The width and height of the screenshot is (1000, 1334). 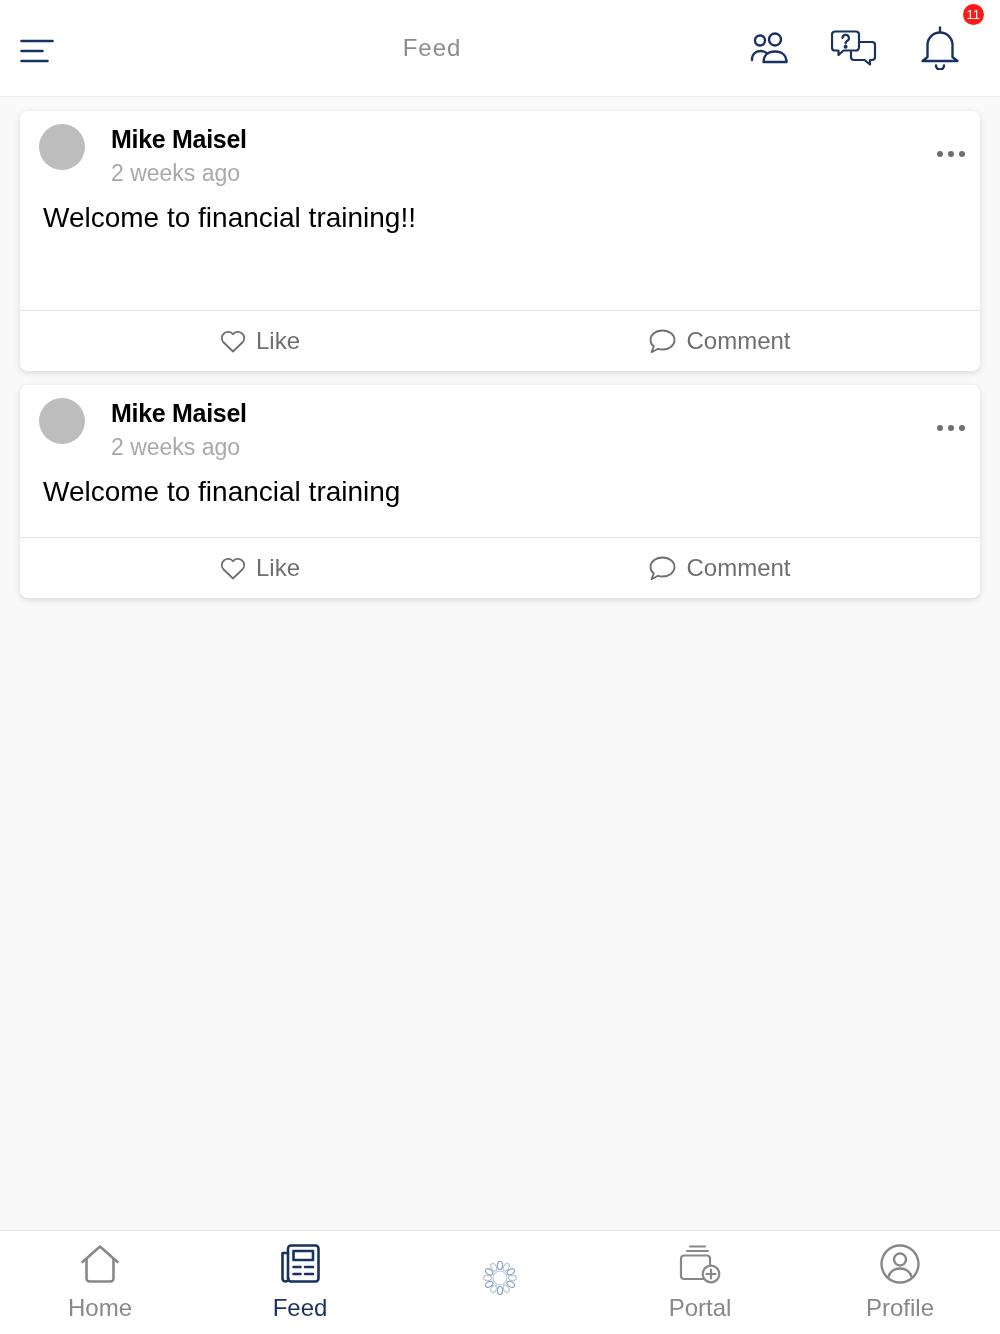 I want to click on home-tab: Home, so click(x=100, y=1282).